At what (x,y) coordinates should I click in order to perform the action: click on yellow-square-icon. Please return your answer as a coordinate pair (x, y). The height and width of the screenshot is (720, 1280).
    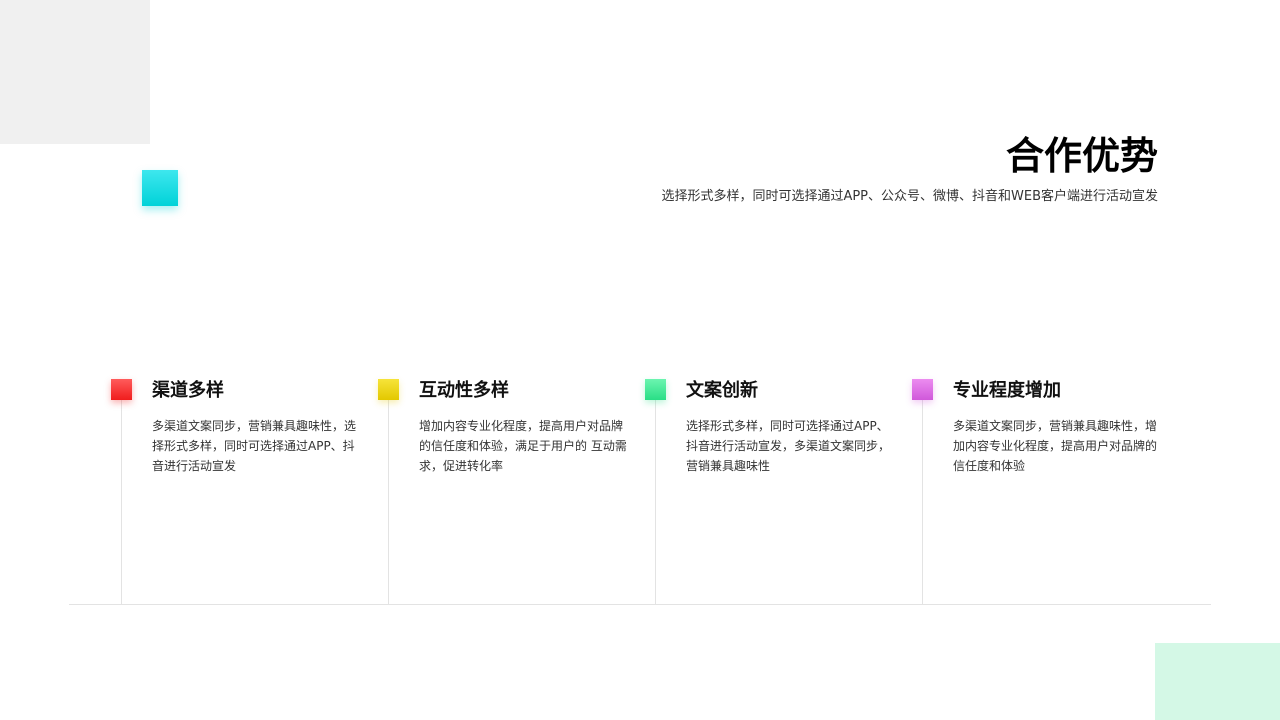
    Looking at the image, I should click on (388, 389).